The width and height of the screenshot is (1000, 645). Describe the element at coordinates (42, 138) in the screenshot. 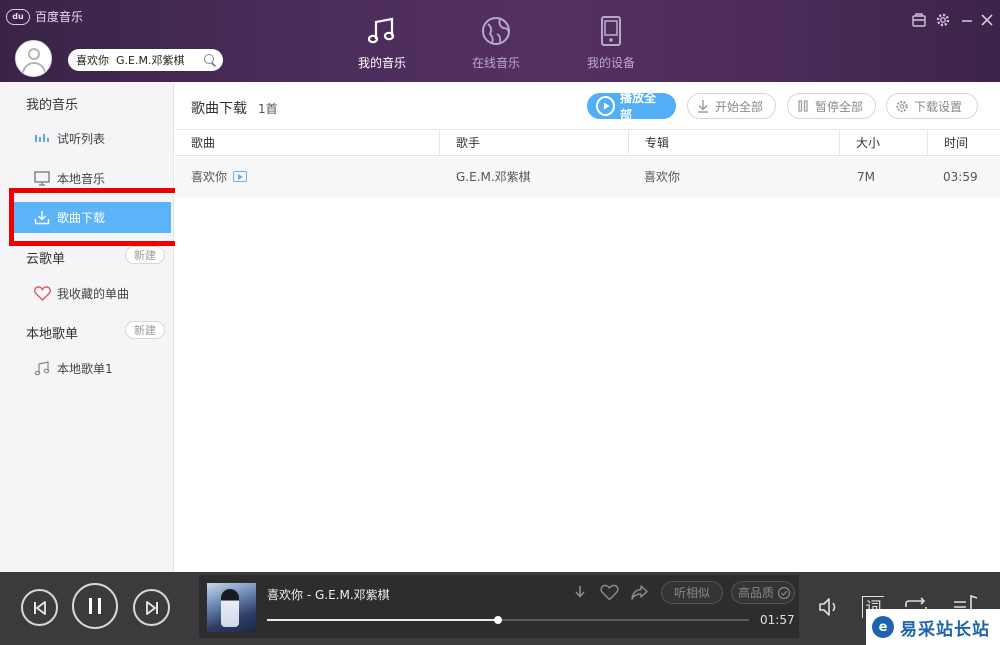

I see `bars-icon` at that location.